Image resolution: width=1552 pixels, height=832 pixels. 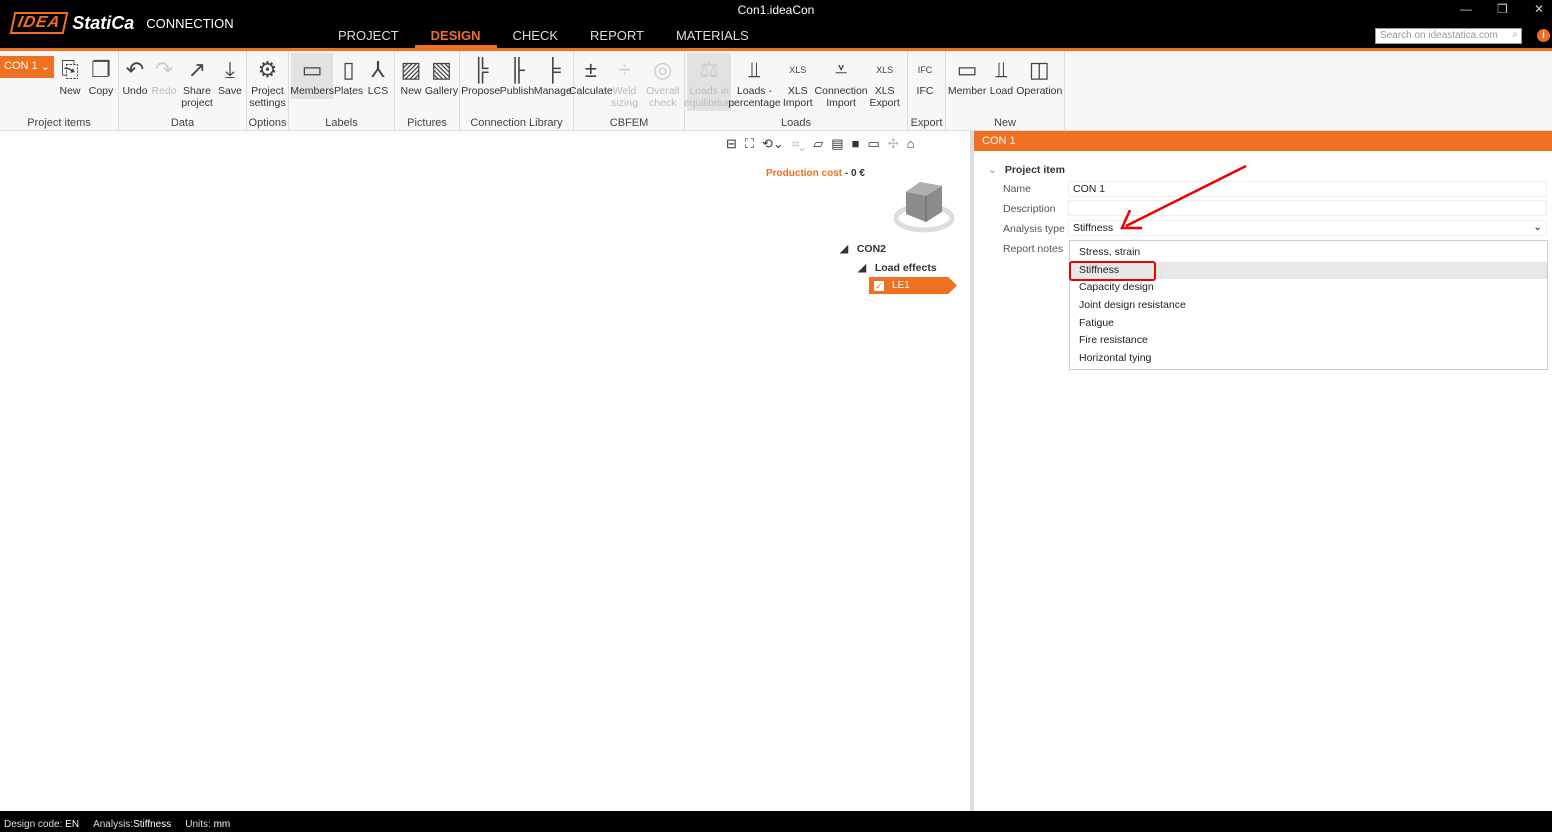 I want to click on button-label: Share project, so click(x=197, y=97).